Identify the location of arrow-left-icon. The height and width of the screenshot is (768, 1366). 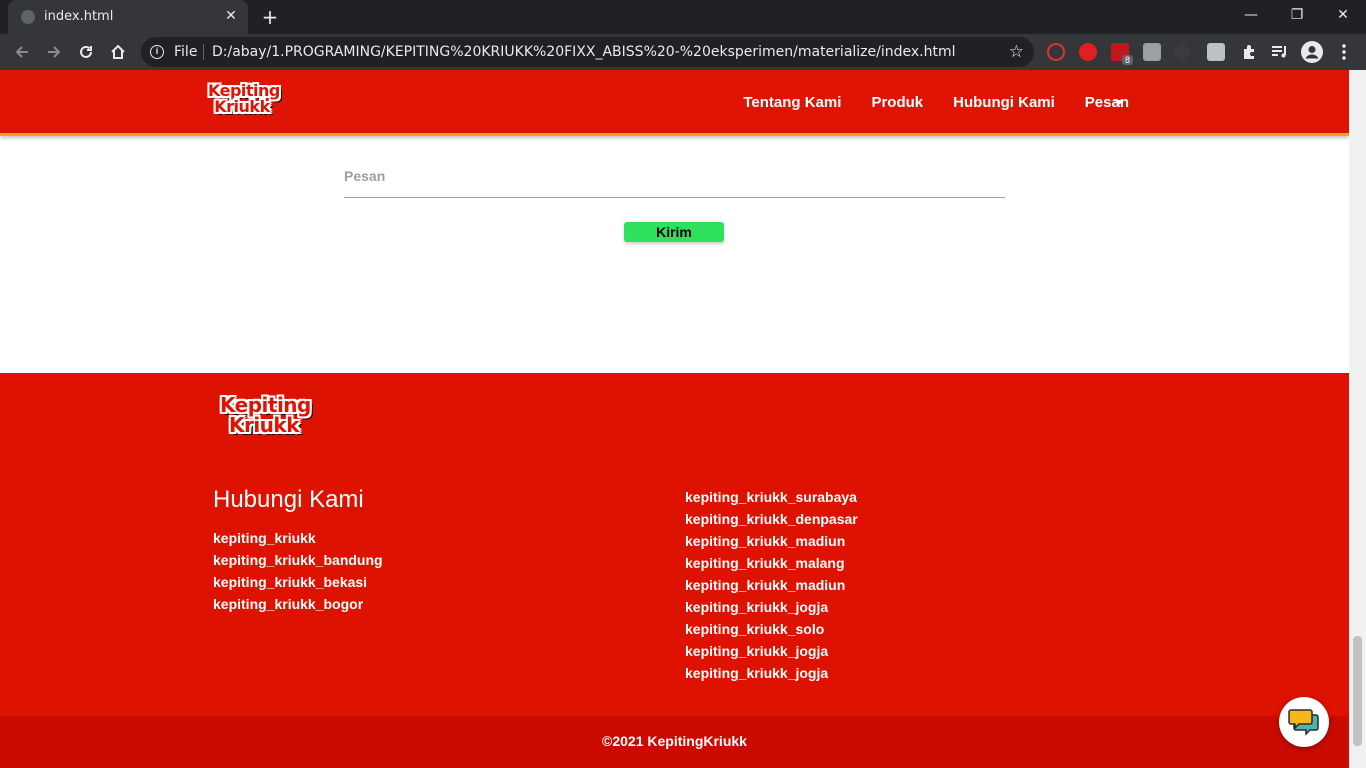
(21, 52).